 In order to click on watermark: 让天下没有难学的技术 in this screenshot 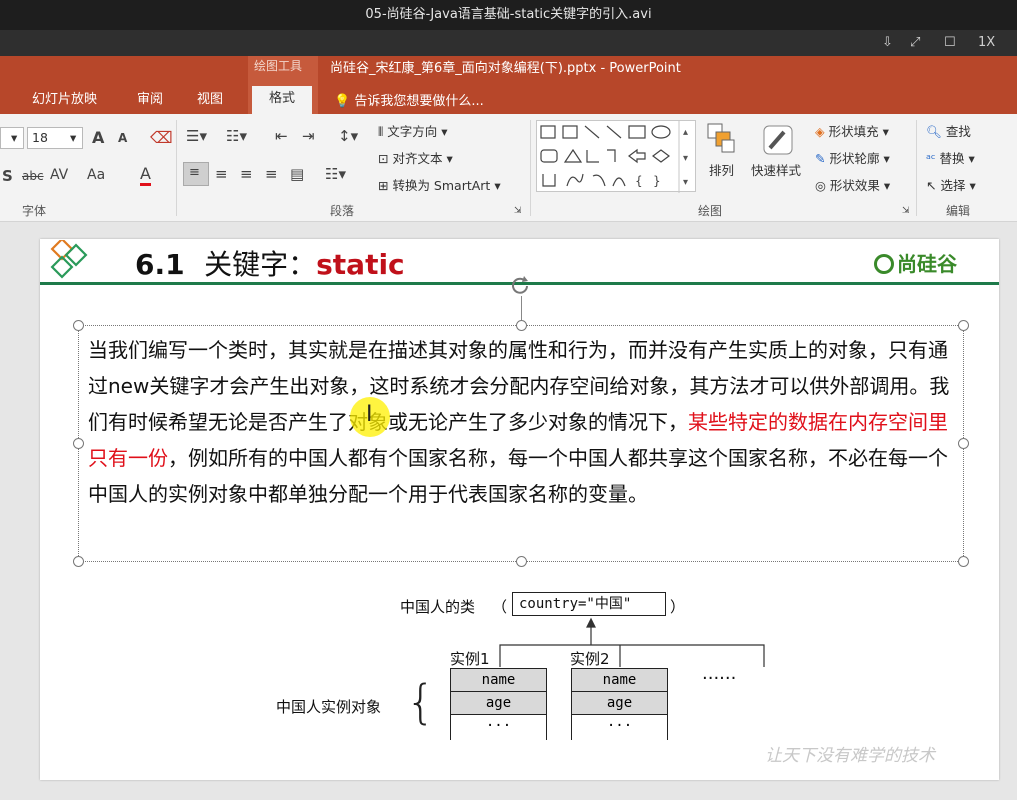, I will do `click(850, 756)`.